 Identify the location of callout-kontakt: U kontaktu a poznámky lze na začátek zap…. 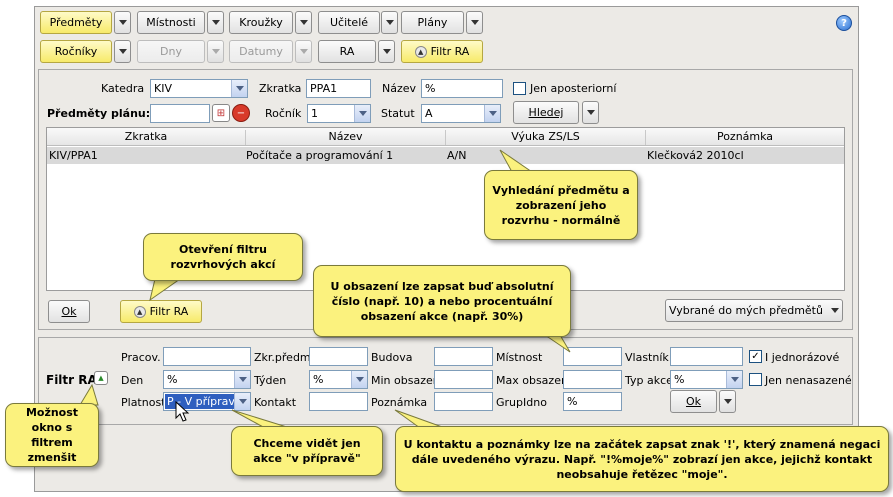
(642, 459).